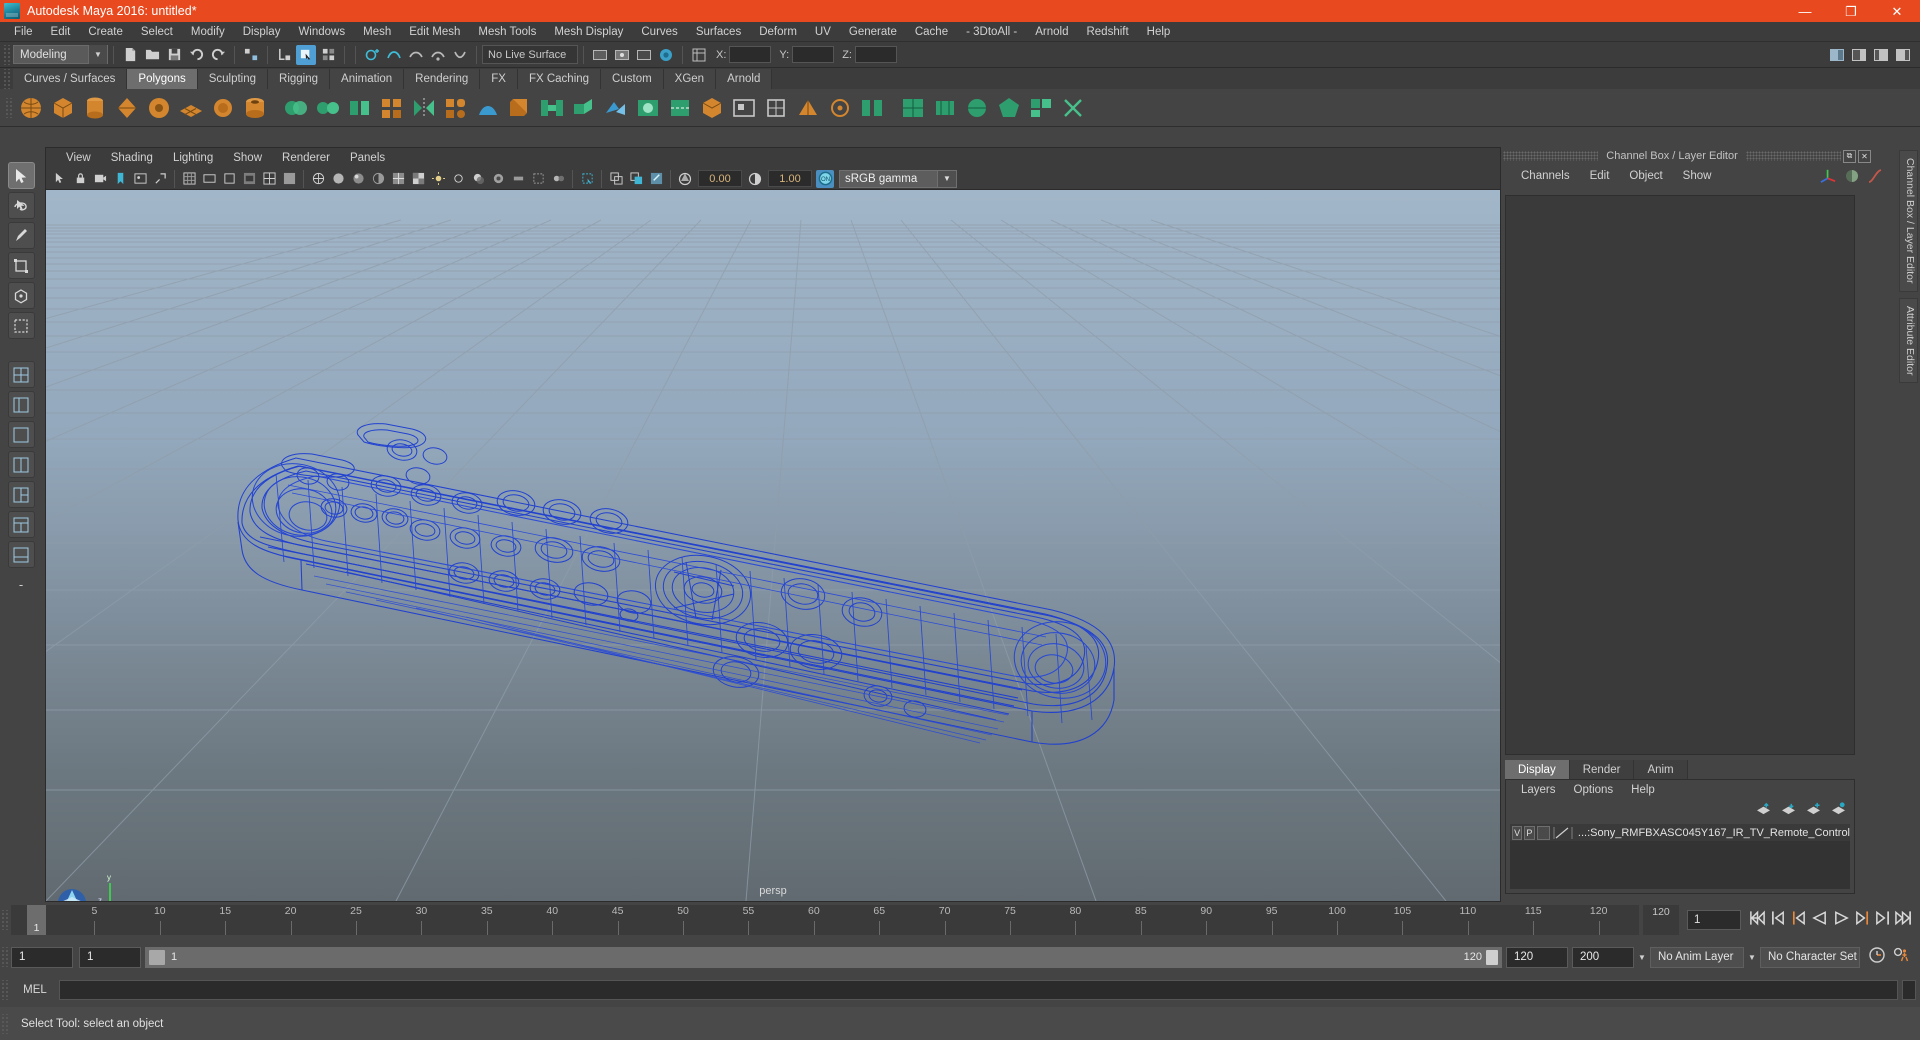 This screenshot has width=1920, height=1040. What do you see at coordinates (42, 957) in the screenshot?
I see `range-start-input: 1` at bounding box center [42, 957].